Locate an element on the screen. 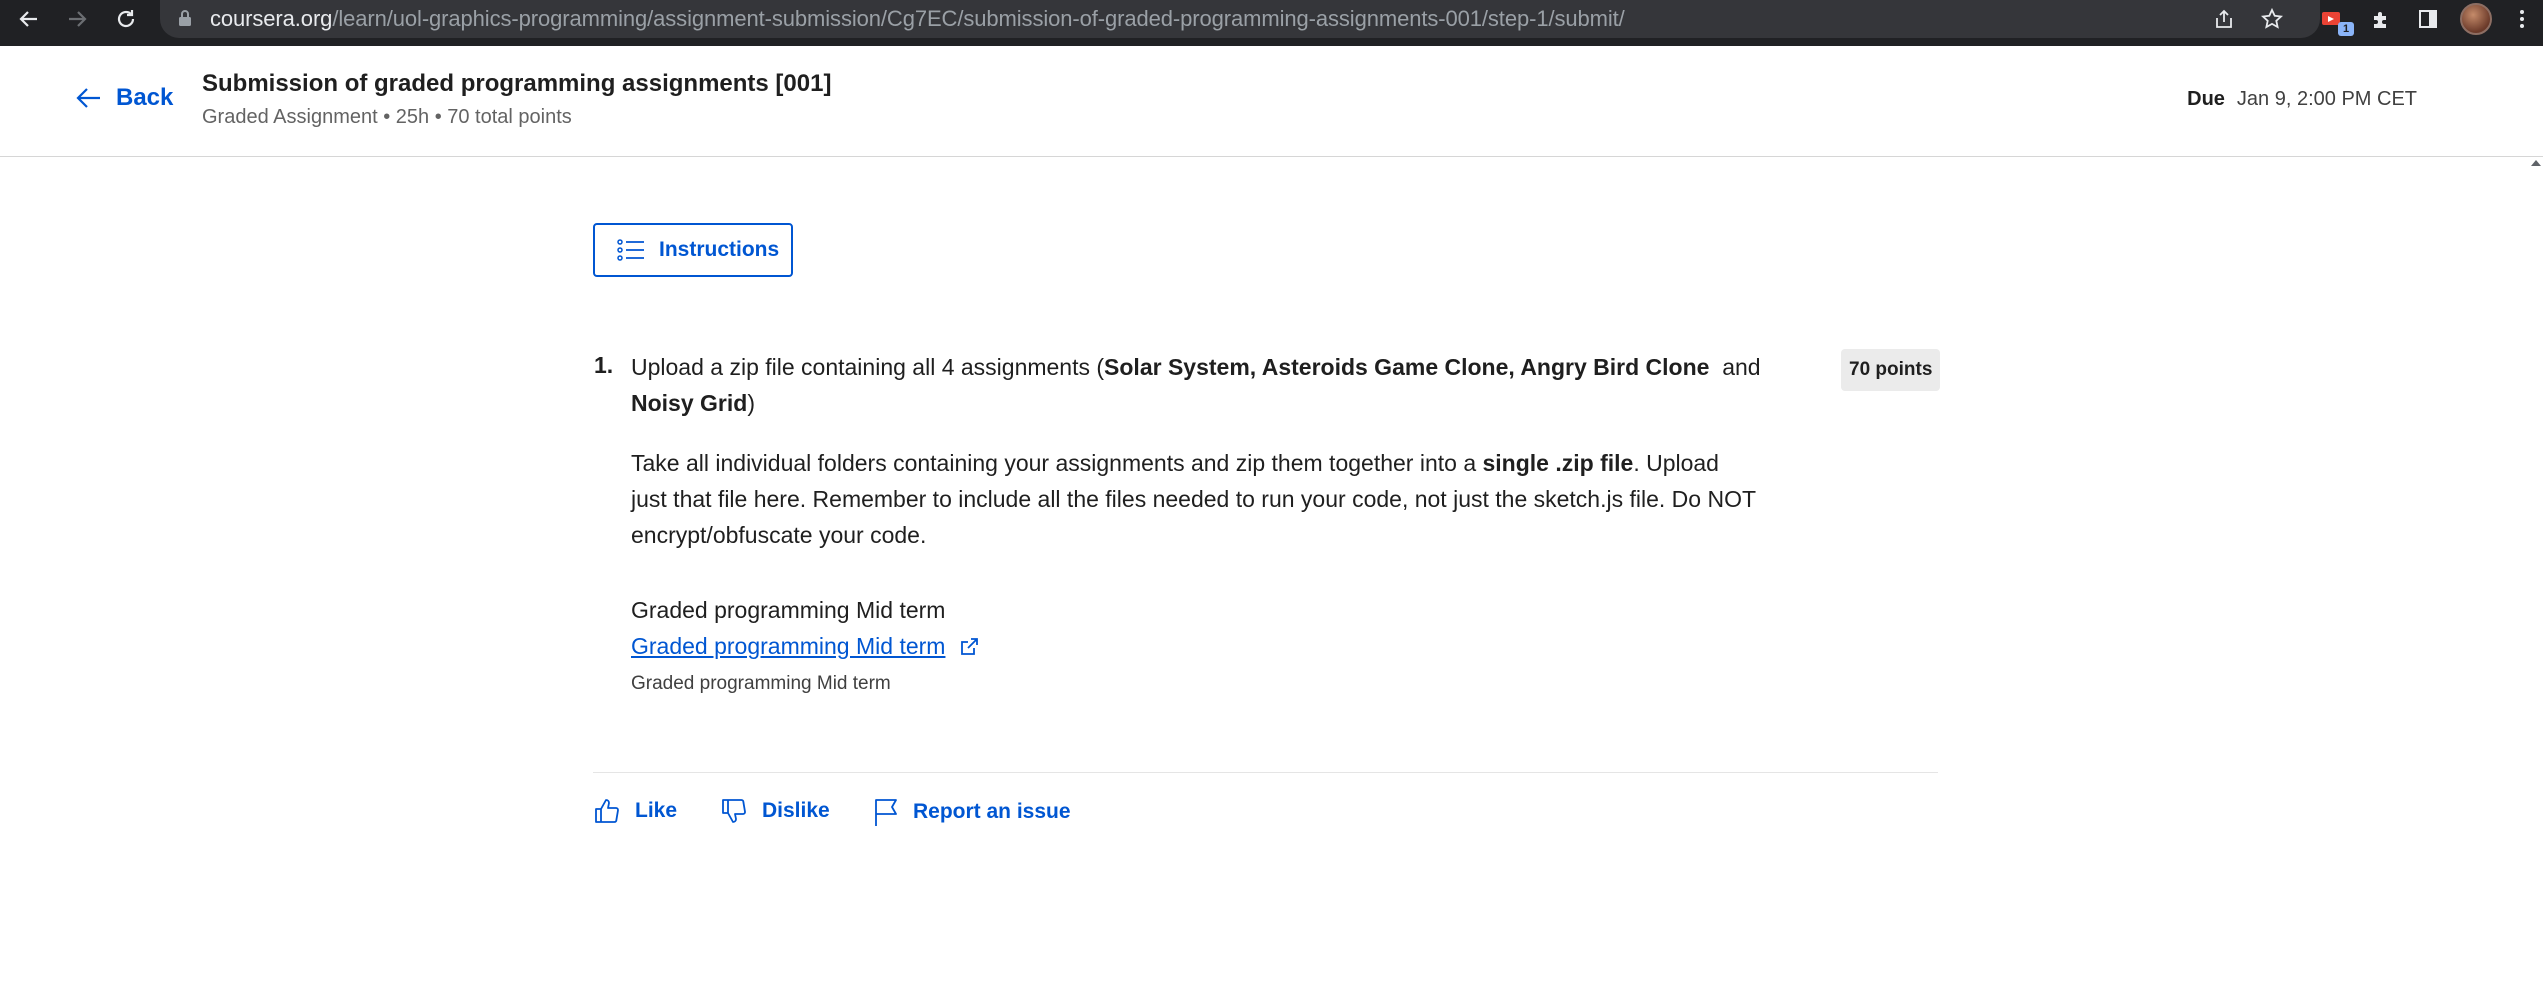 The height and width of the screenshot is (999, 2543). extension-badge: 1 is located at coordinates (2346, 29).